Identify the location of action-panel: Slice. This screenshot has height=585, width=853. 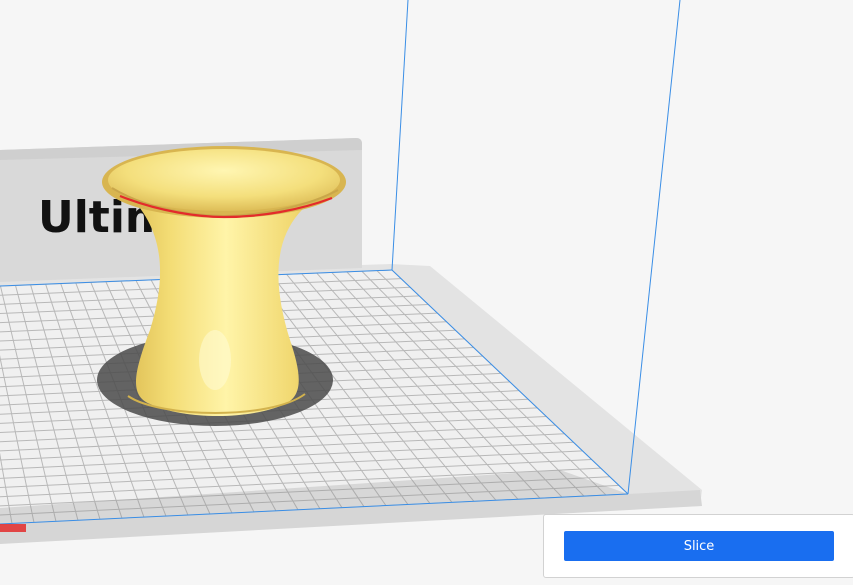
(698, 546).